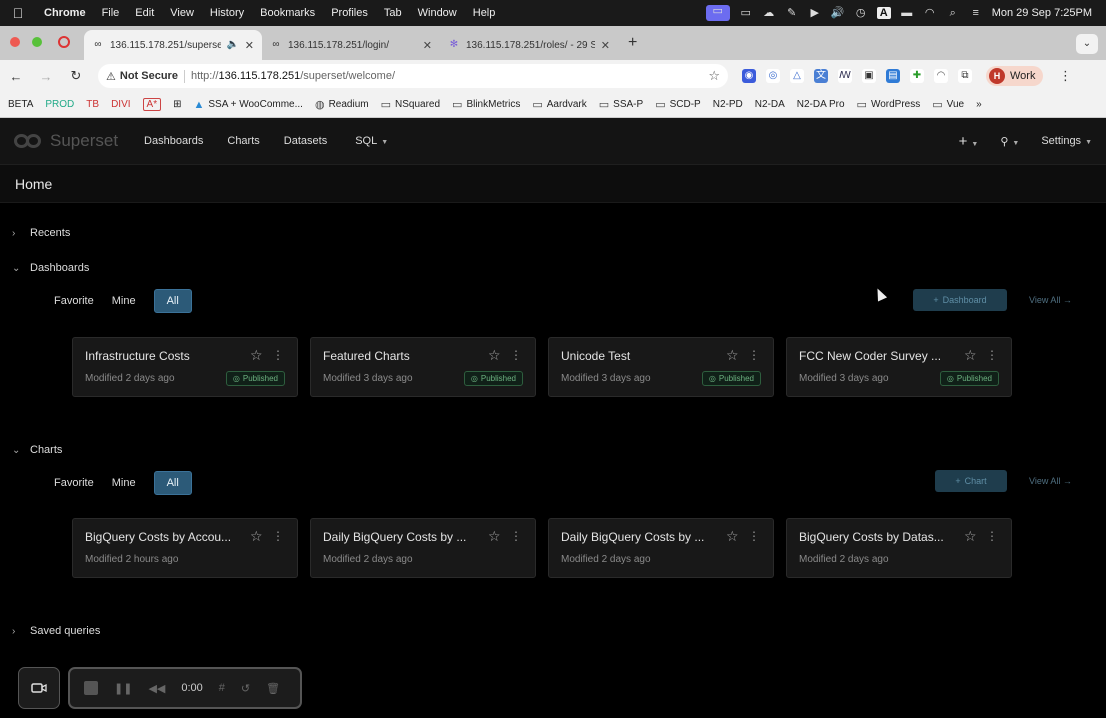  Describe the element at coordinates (1050, 481) in the screenshot. I see `charts-view-all-link: View All →` at that location.